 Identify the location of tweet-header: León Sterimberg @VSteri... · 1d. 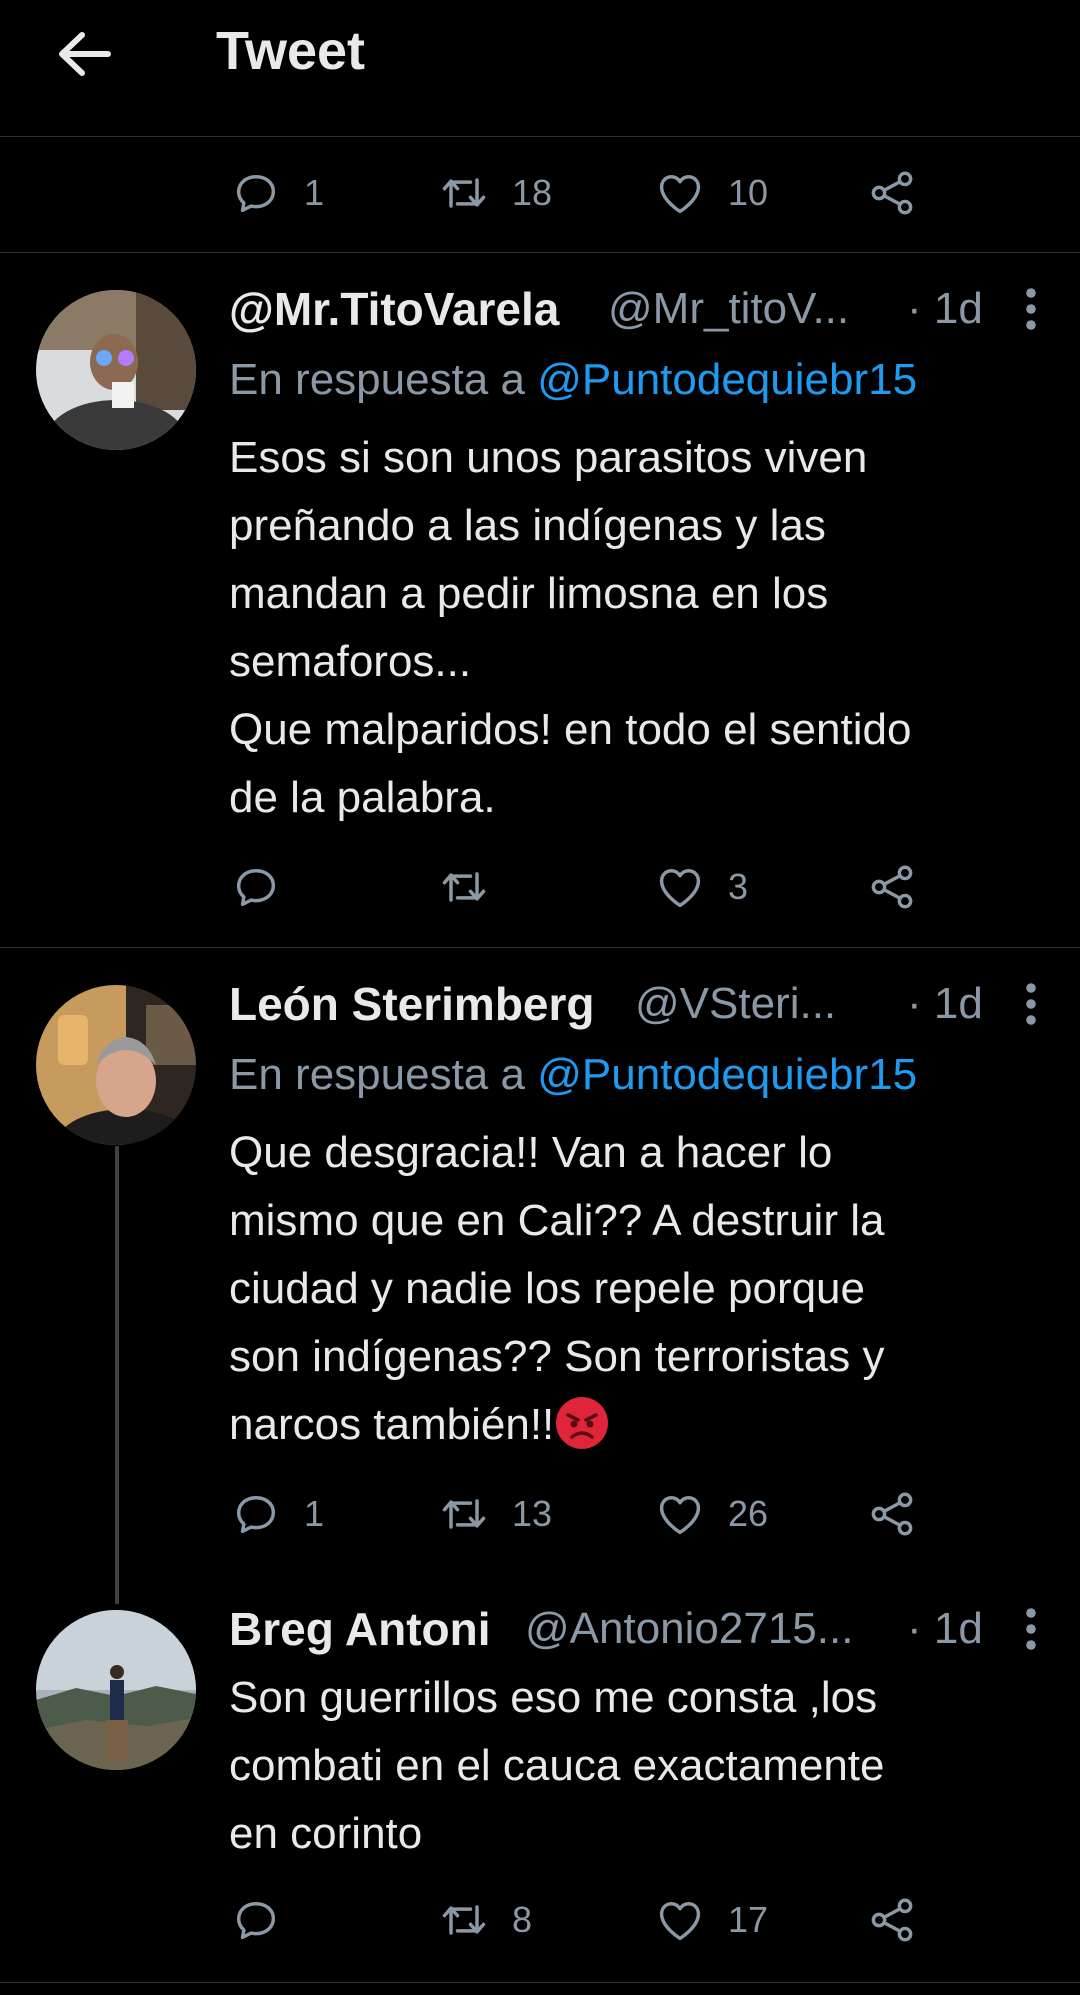
(629, 1004).